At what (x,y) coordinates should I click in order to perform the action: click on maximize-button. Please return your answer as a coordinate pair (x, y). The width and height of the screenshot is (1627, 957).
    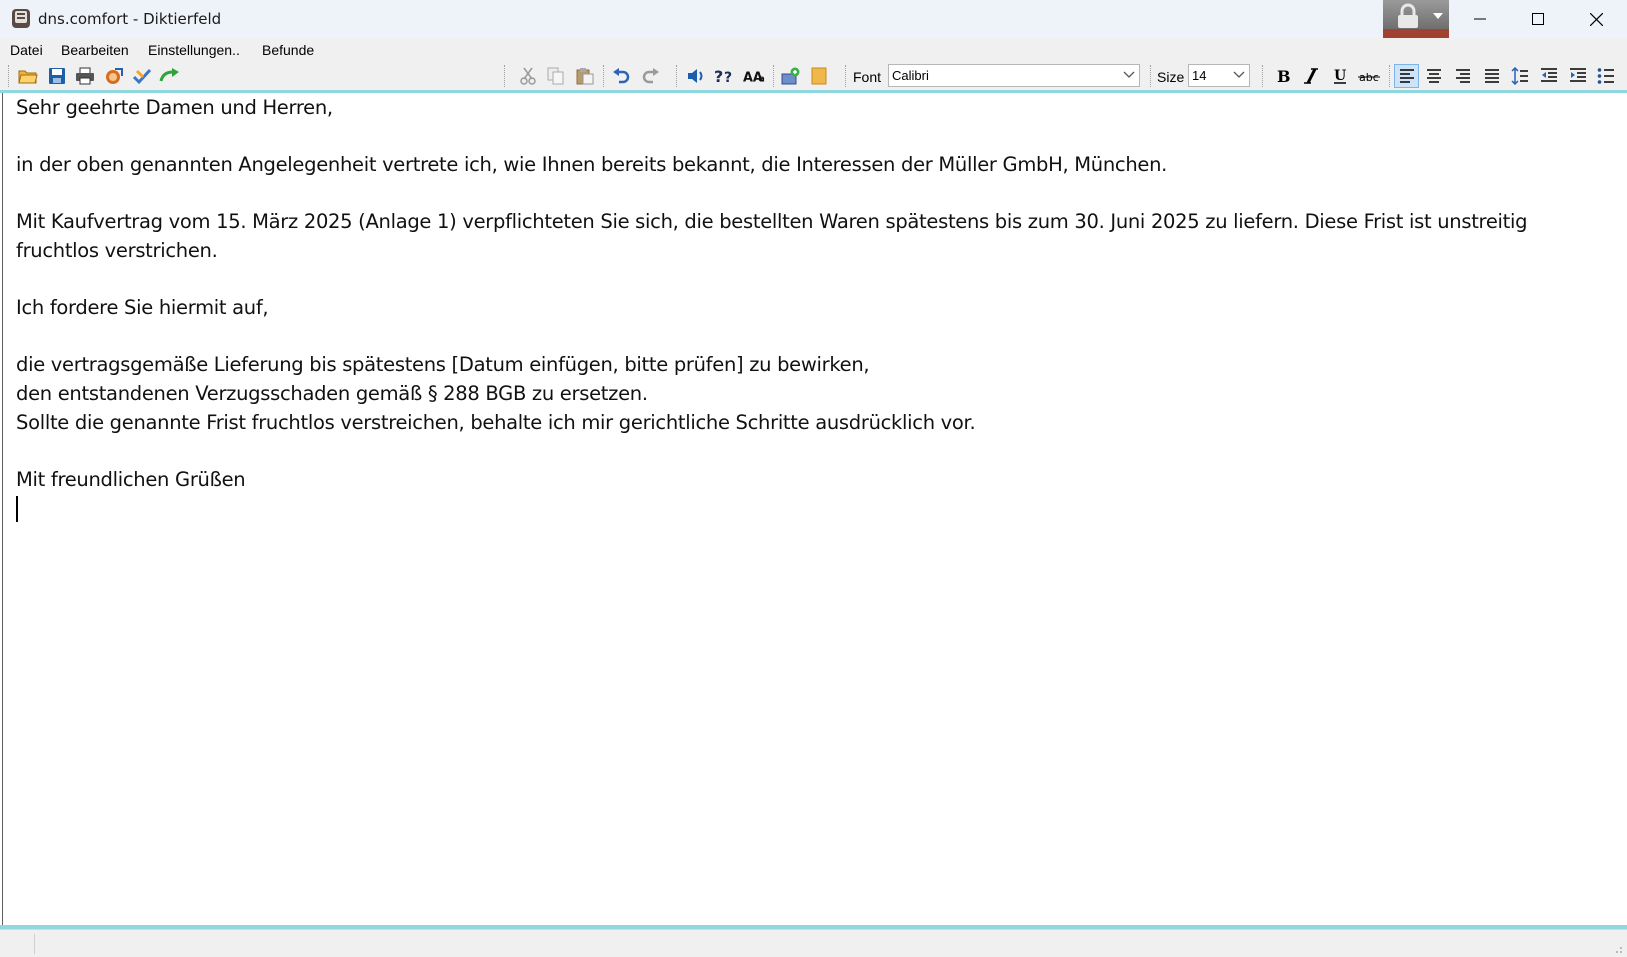
    Looking at the image, I should click on (1538, 19).